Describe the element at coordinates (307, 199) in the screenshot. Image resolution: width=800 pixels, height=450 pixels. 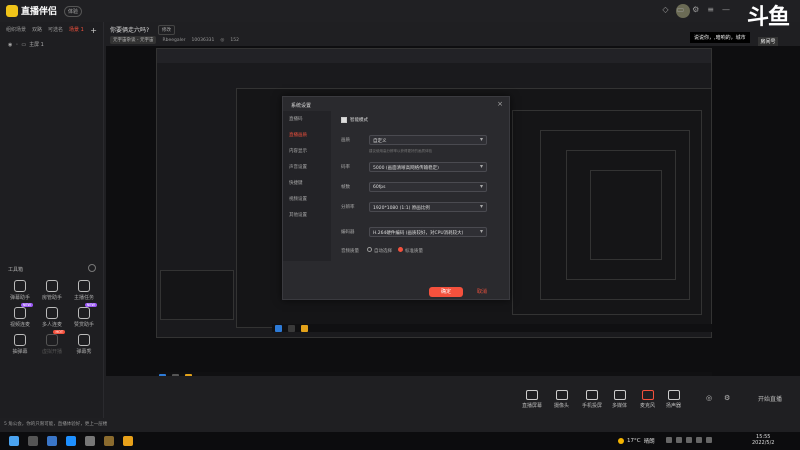
I see `nav-item: 视频设置` at that location.